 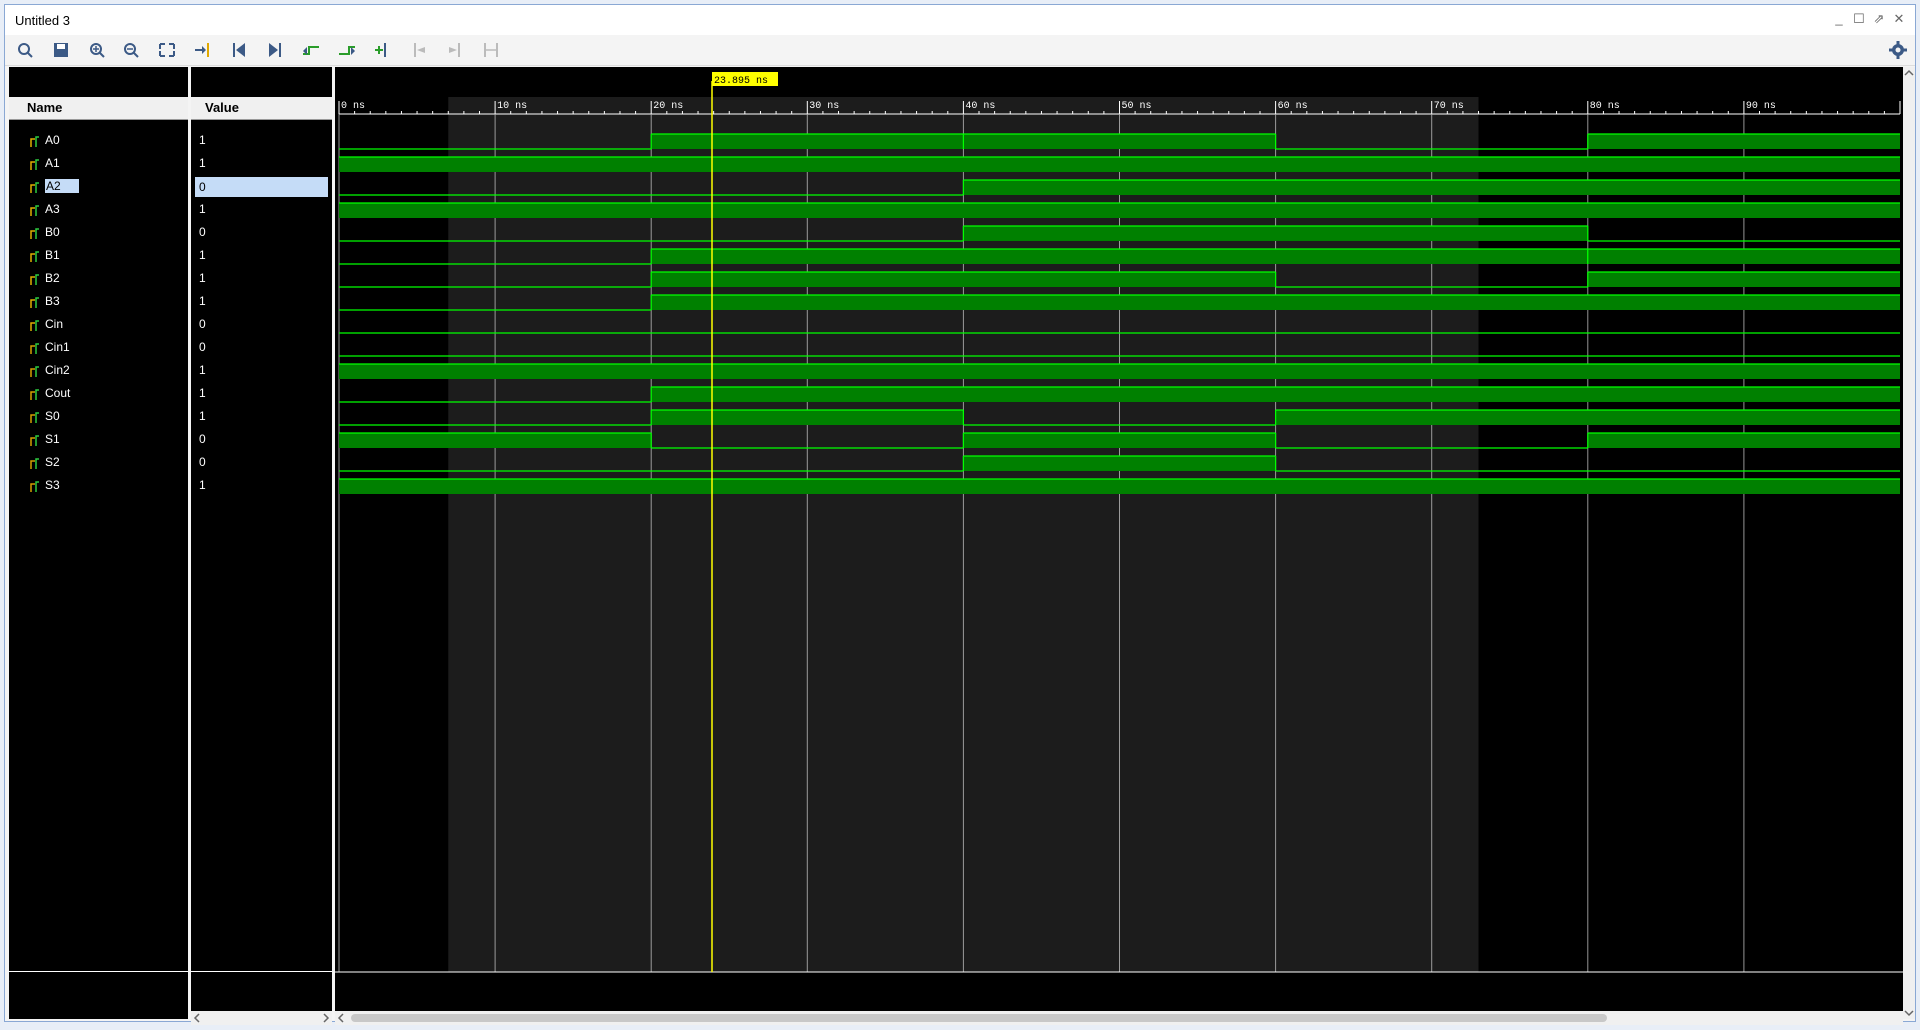 I want to click on signal-name-row: A0, so click(x=104, y=140).